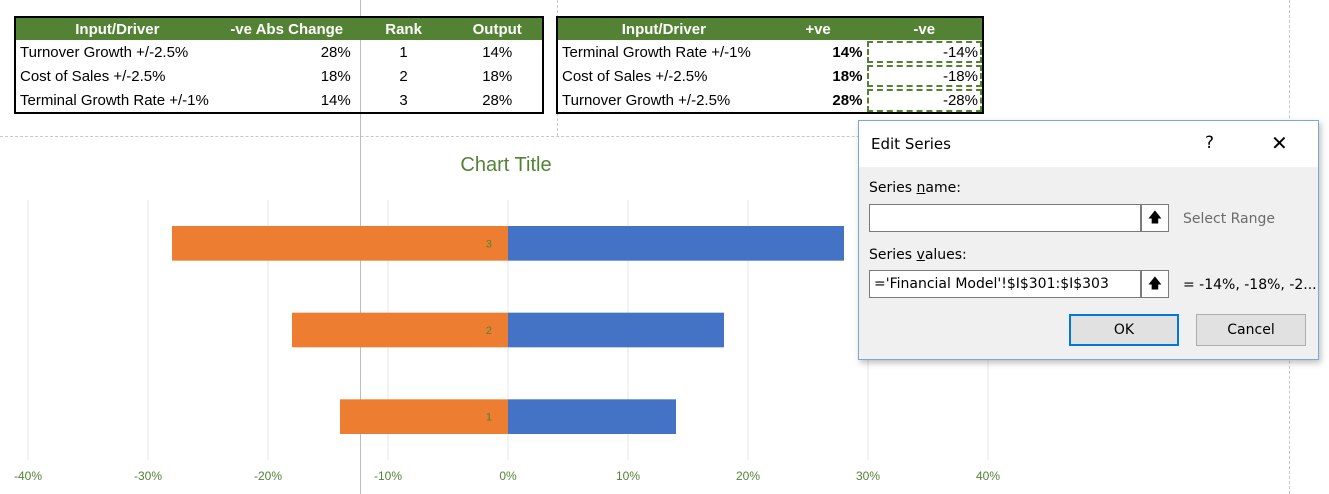 The image size is (1329, 494). What do you see at coordinates (924, 52) in the screenshot?
I see `cell-negative-selected: -14%` at bounding box center [924, 52].